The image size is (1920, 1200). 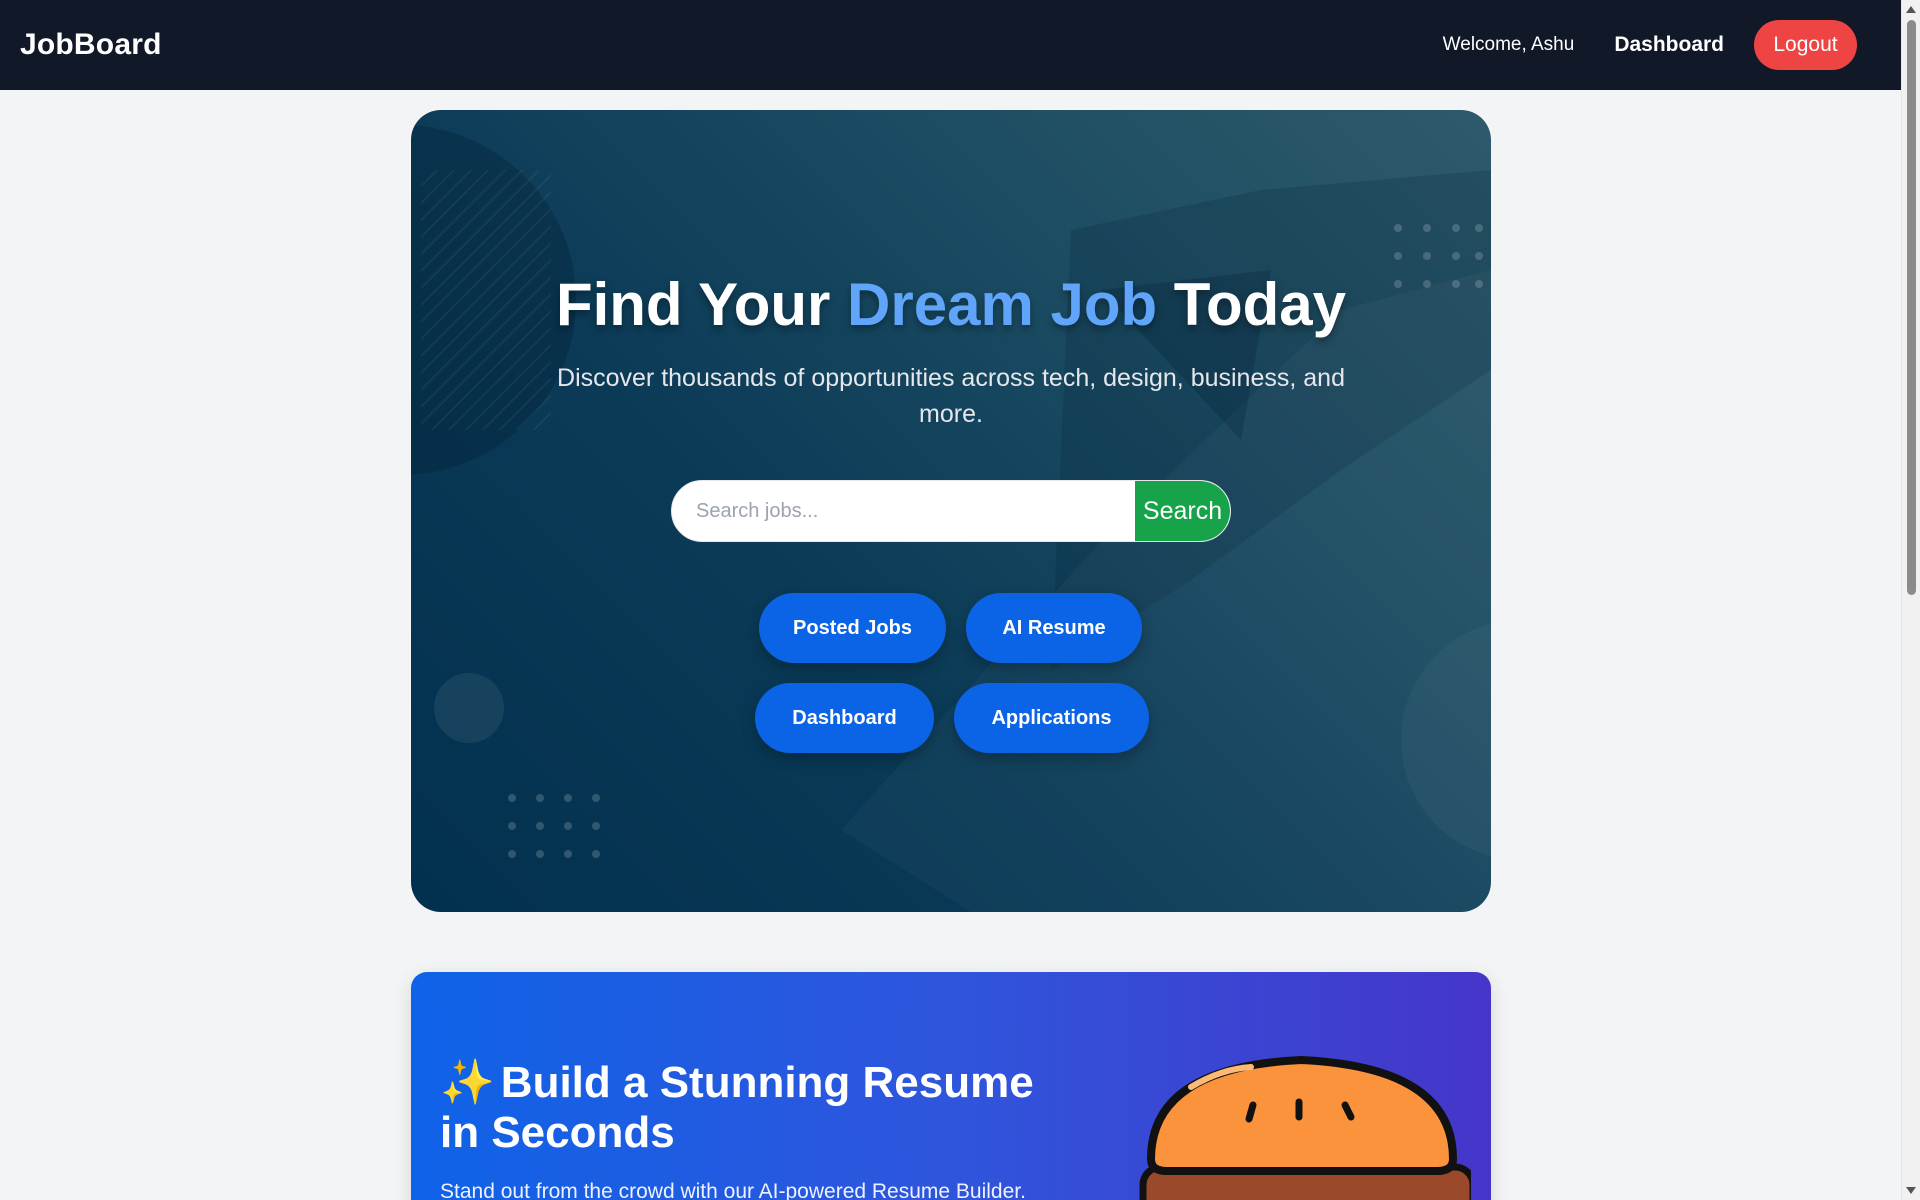 I want to click on job-search-input, so click(x=903, y=511).